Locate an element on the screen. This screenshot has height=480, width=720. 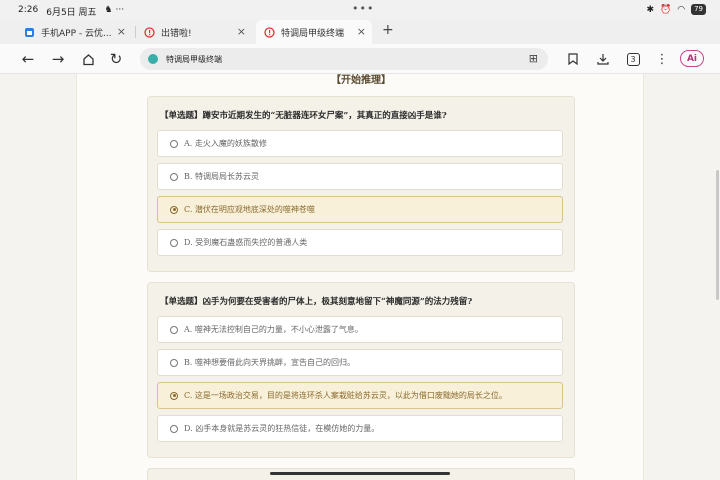
option-label: B. 噬神想要借此向天界挑衅，宣告自己的回归。 is located at coordinates (269, 362).